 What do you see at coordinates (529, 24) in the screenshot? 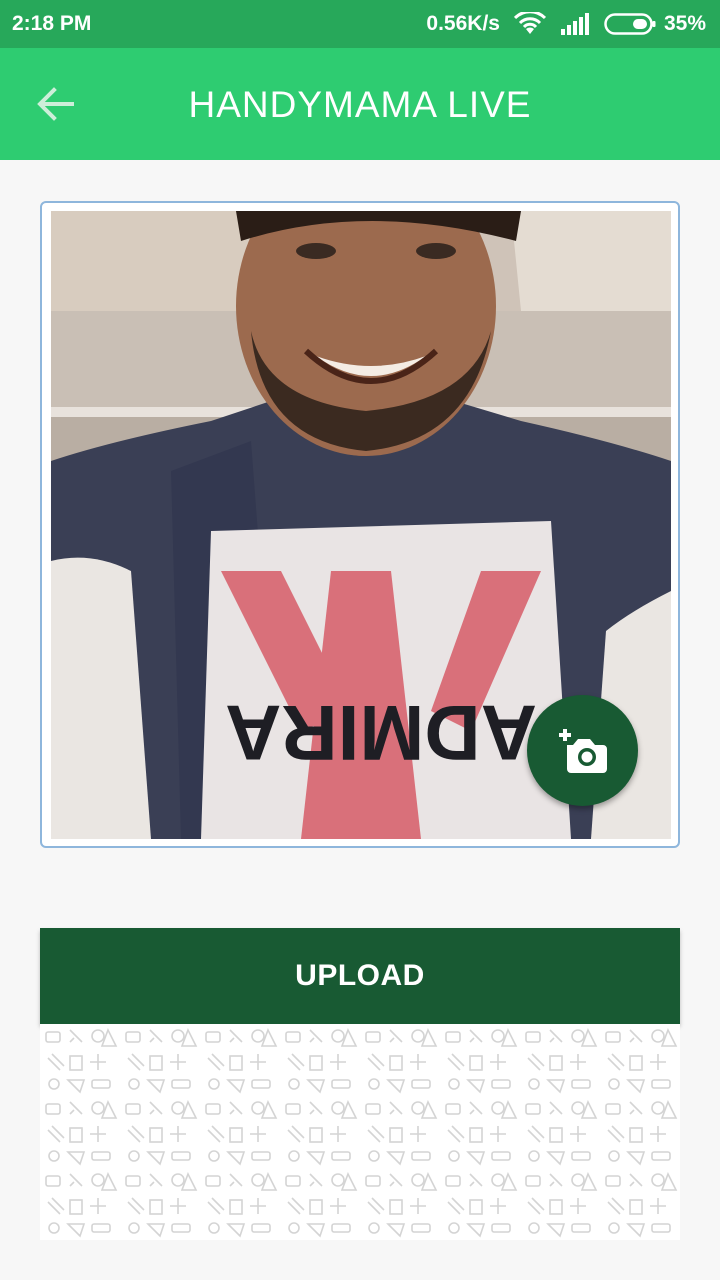
I see `wifi-icon` at bounding box center [529, 24].